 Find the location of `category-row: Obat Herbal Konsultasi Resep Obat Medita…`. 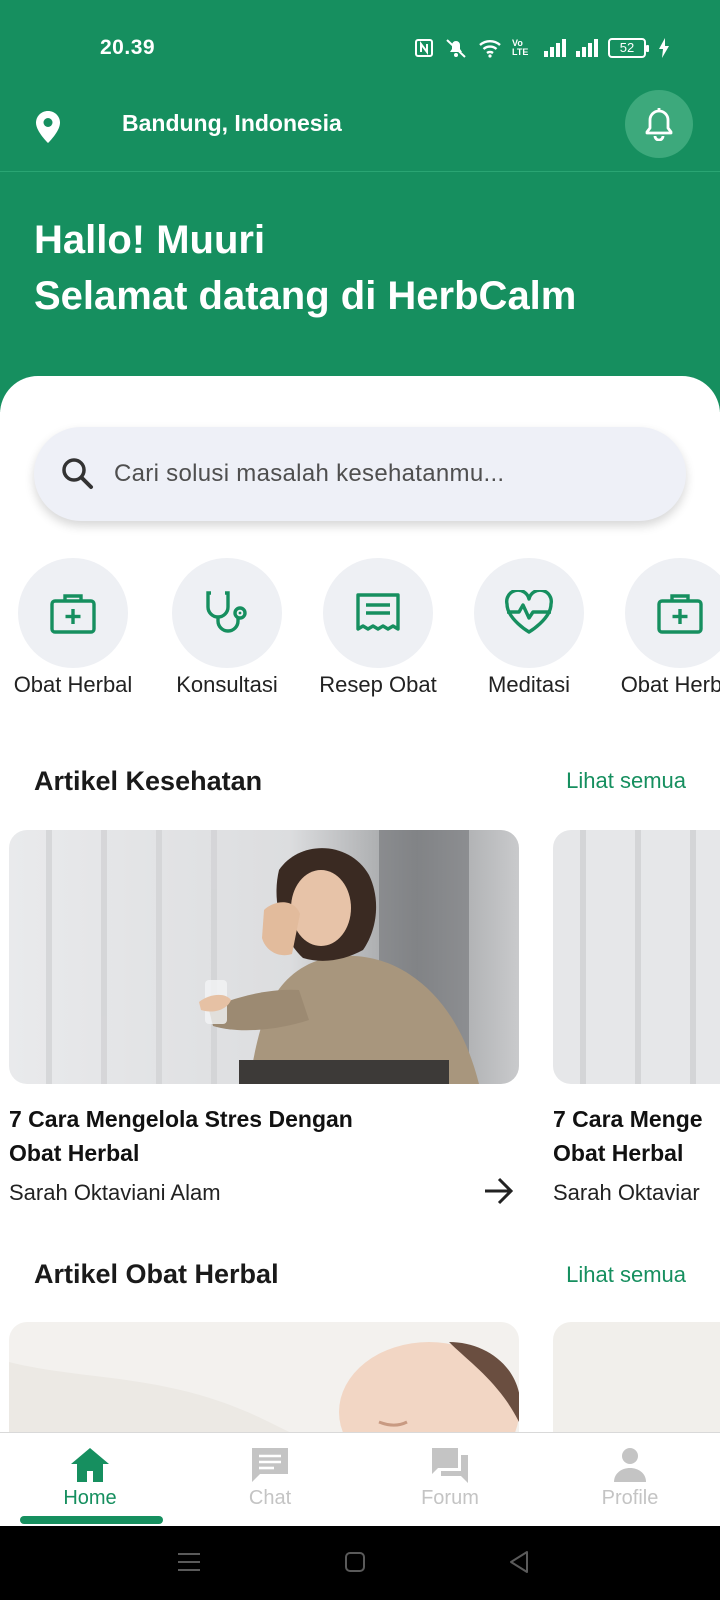

category-row: Obat Herbal Konsultasi Resep Obat Medita… is located at coordinates (360, 633).